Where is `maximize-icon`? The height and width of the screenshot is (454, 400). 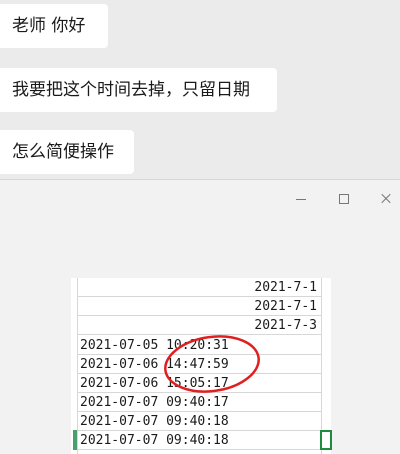
maximize-icon is located at coordinates (344, 199).